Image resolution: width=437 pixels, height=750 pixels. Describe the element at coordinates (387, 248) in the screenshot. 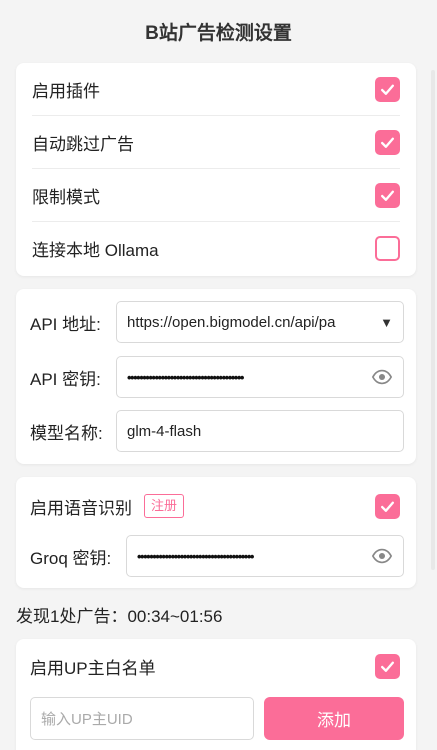

I see `ollama-checkbox` at that location.